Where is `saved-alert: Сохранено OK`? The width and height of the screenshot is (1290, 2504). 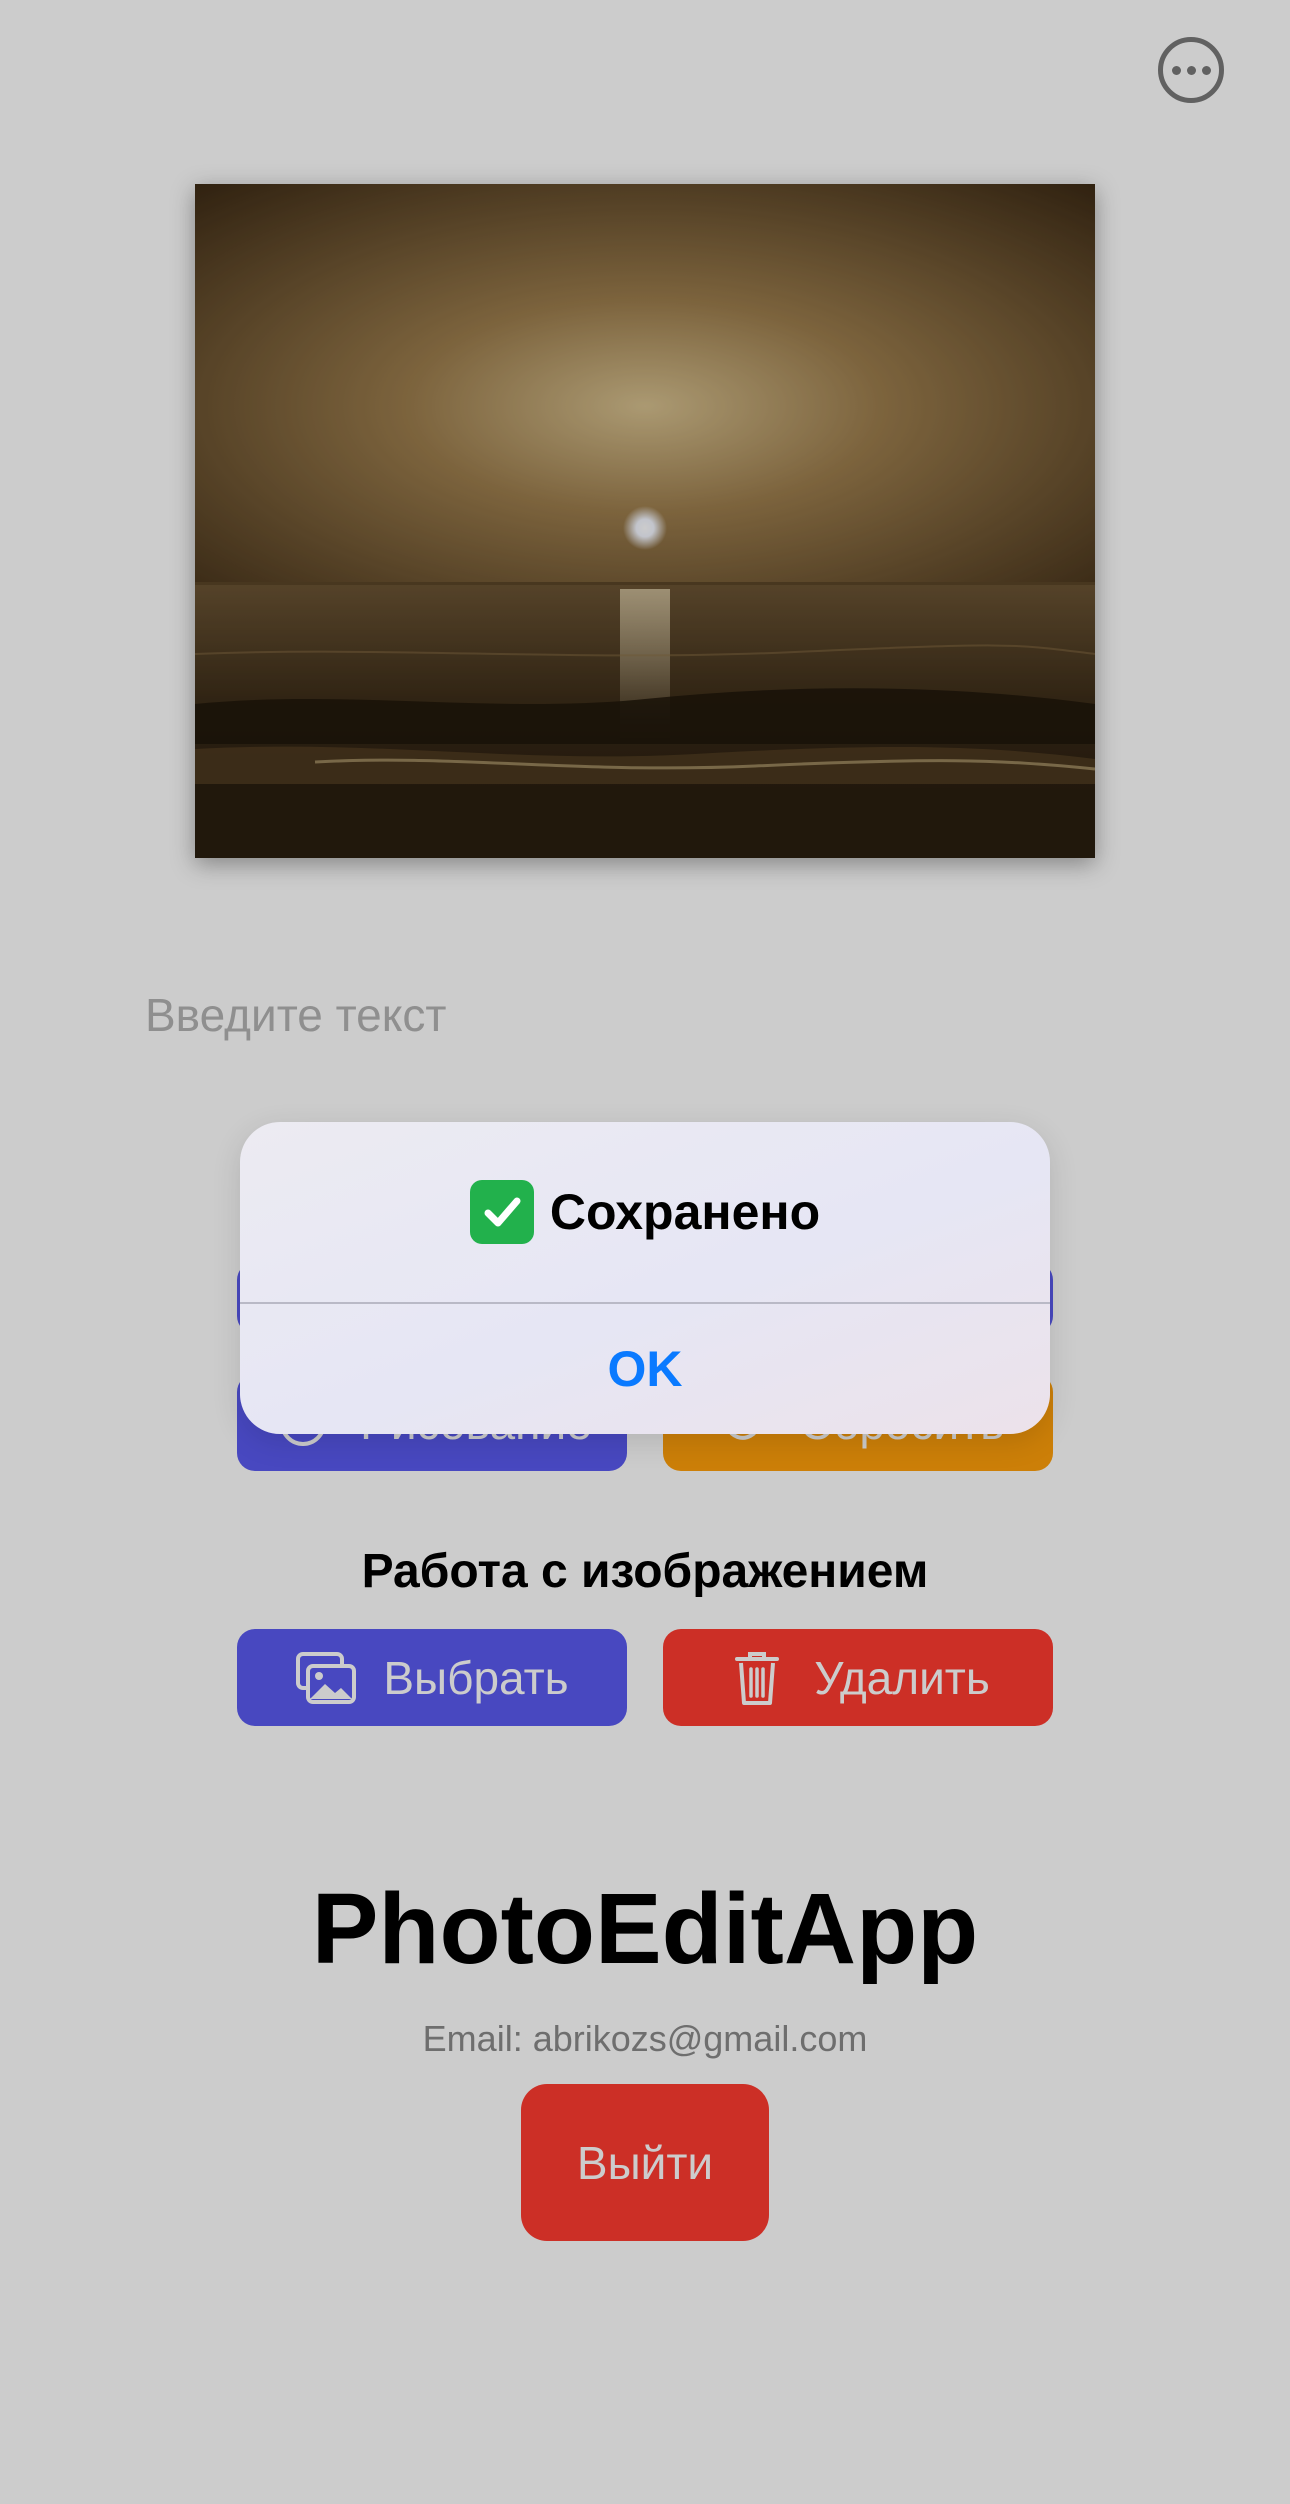
saved-alert: Сохранено OK is located at coordinates (645, 1278).